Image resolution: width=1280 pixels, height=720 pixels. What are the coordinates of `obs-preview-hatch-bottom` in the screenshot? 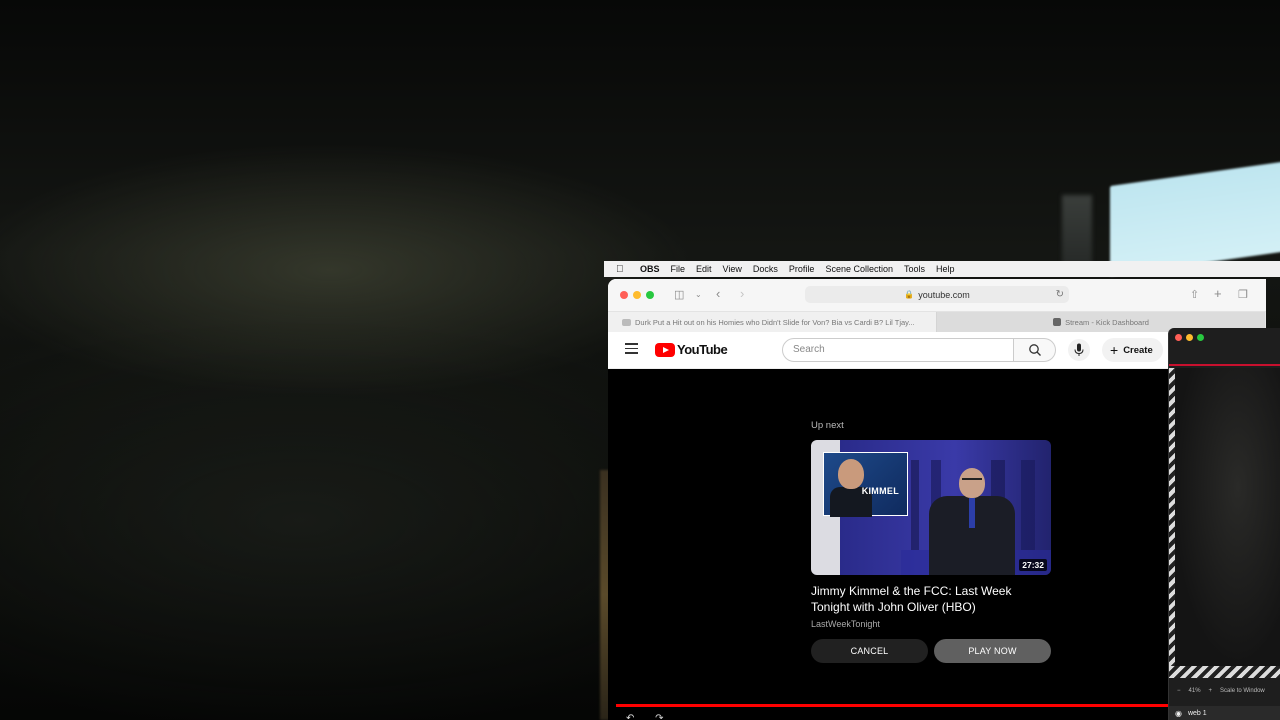 It's located at (1224, 672).